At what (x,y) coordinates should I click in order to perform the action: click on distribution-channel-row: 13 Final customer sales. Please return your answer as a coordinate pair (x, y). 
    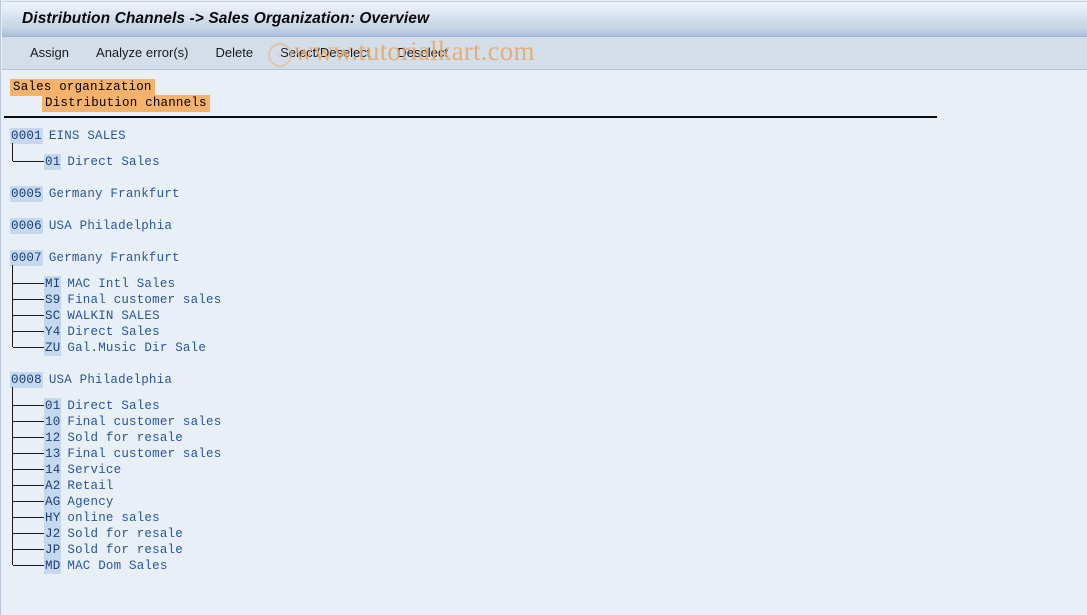
    Looking at the image, I should click on (544, 453).